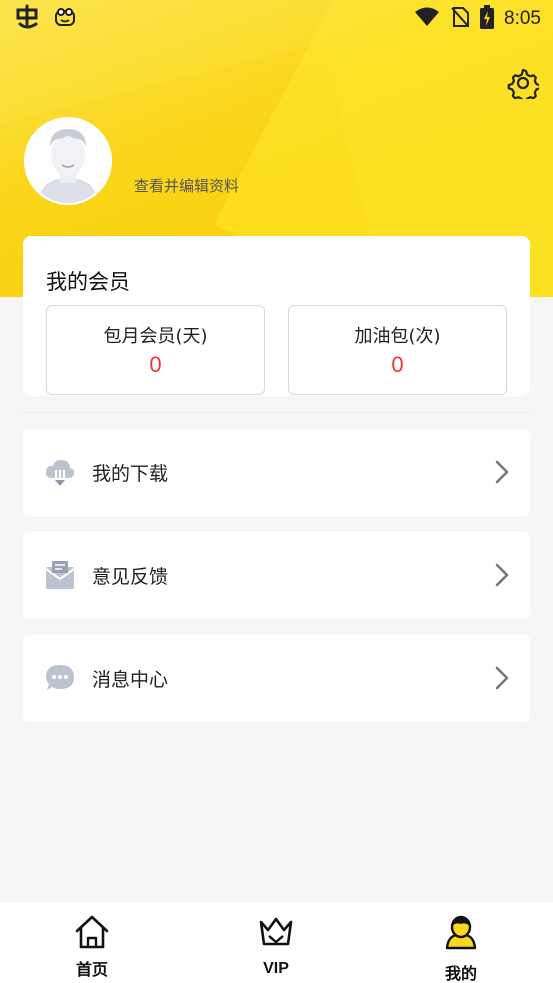 The image size is (553, 983). What do you see at coordinates (276, 316) in the screenshot?
I see `membership-card: 我的会员 包月会员(天) 0 加油包(次) 0` at bounding box center [276, 316].